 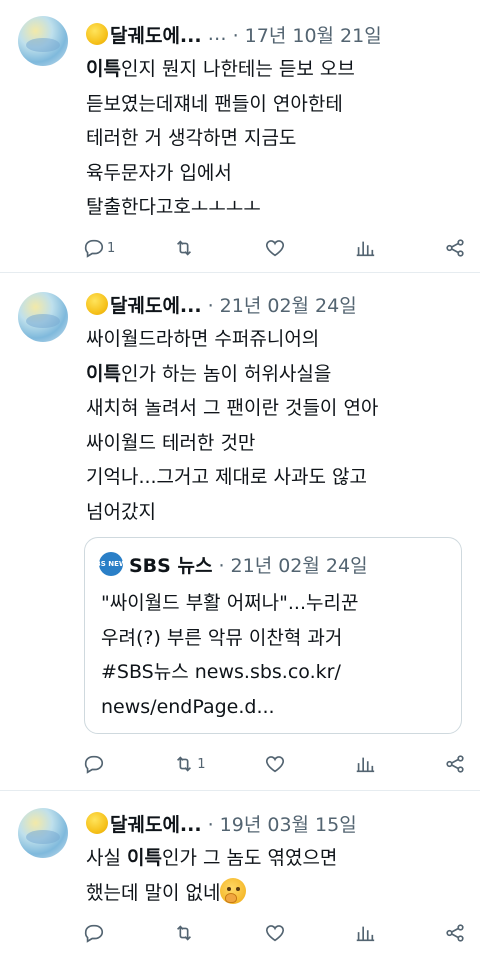 I want to click on tweet-line: 싸이월드 테러한 것만, so click(x=171, y=442).